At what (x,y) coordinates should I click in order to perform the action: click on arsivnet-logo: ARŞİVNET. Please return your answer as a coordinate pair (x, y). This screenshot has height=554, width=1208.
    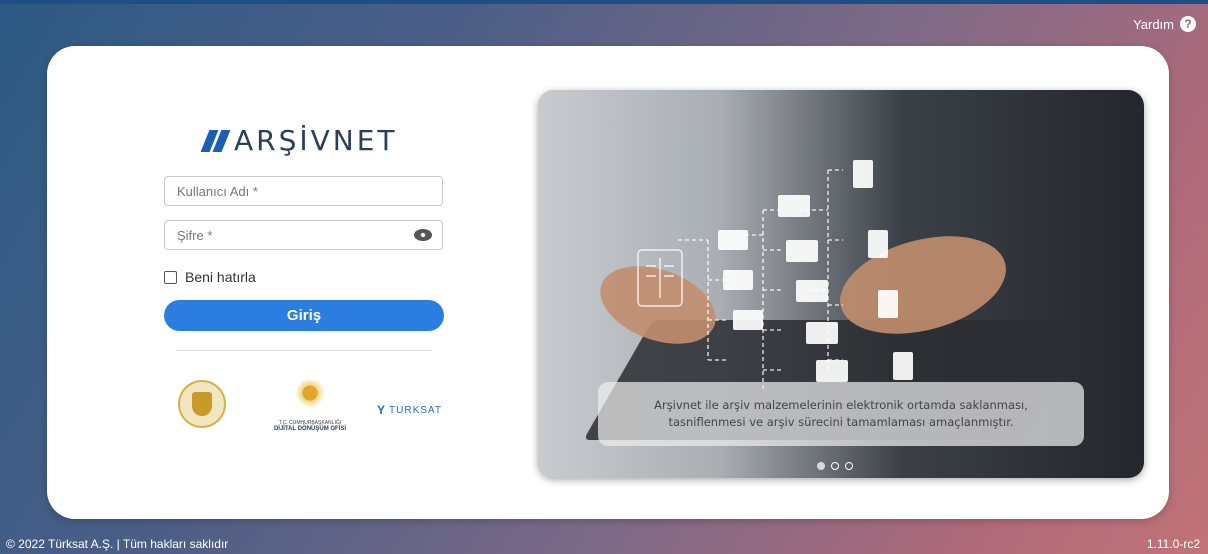
    Looking at the image, I should click on (299, 140).